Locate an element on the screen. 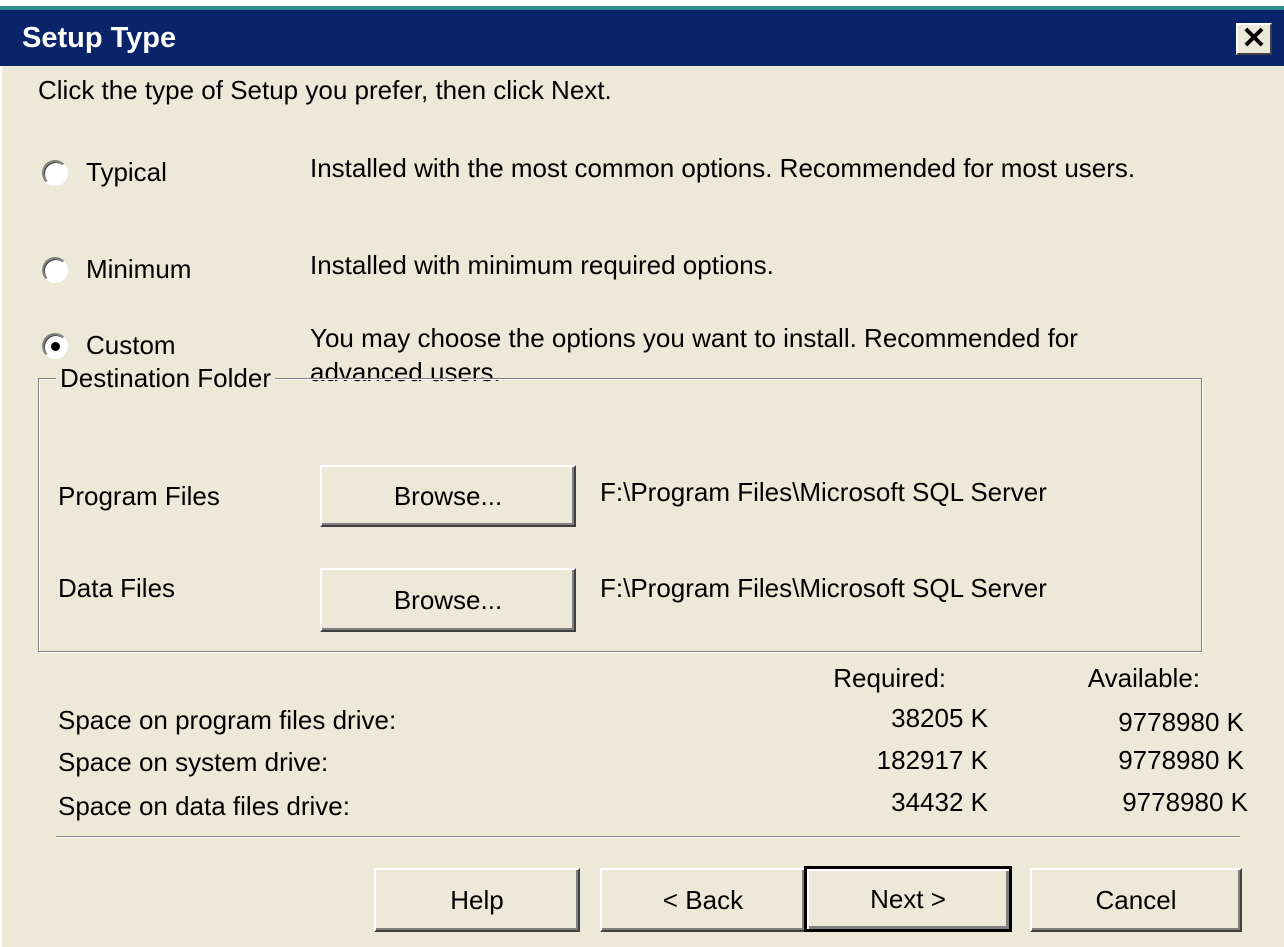  back-button: < Back is located at coordinates (703, 900).